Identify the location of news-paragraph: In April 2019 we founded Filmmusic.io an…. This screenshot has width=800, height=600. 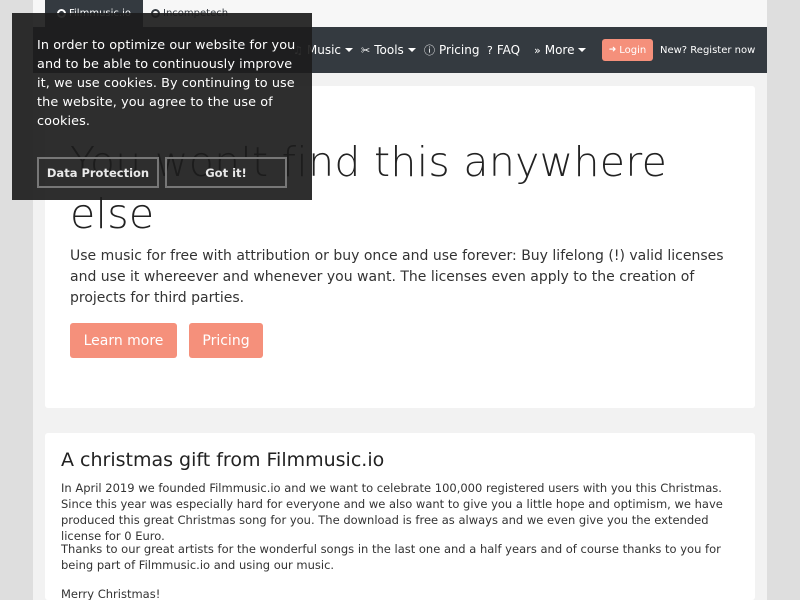
(392, 512).